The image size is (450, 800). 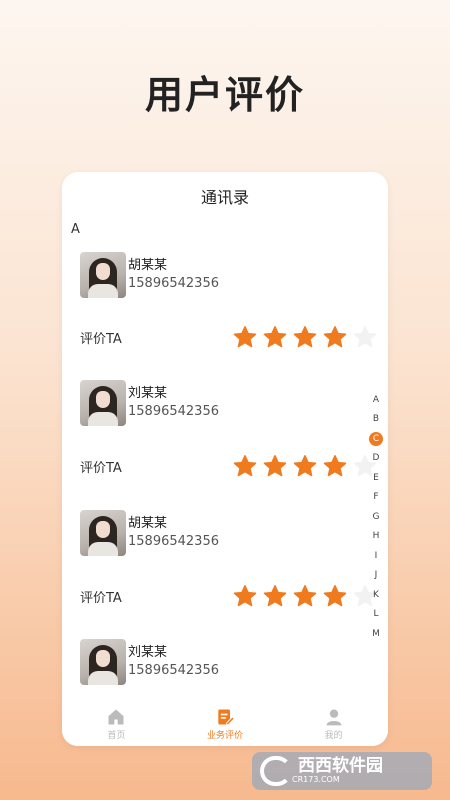 I want to click on index-letter: I, so click(x=376, y=556).